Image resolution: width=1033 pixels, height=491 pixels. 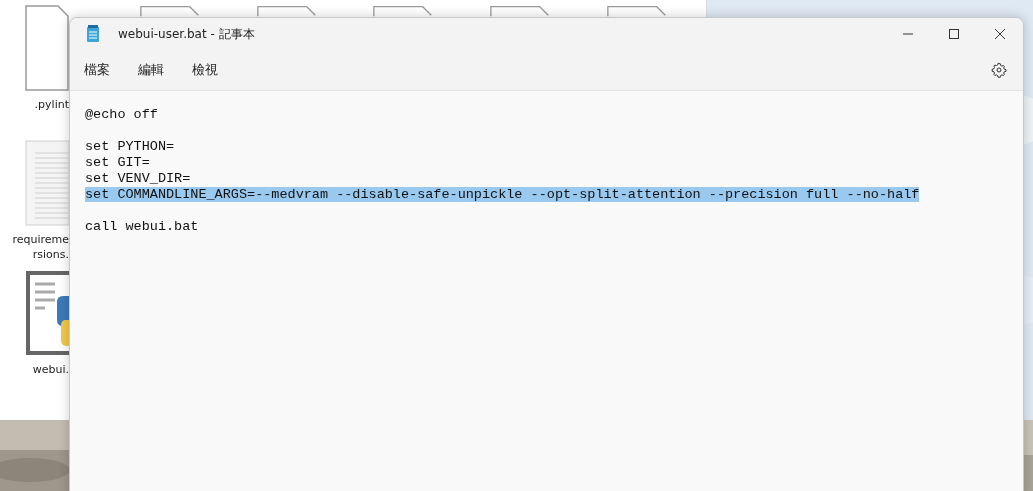 What do you see at coordinates (51, 104) in the screenshot?
I see `file-name: .pylint` at bounding box center [51, 104].